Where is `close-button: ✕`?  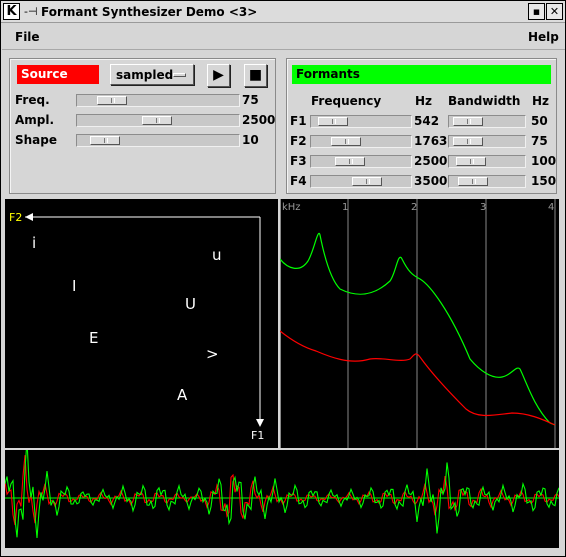 close-button: ✕ is located at coordinates (554, 11).